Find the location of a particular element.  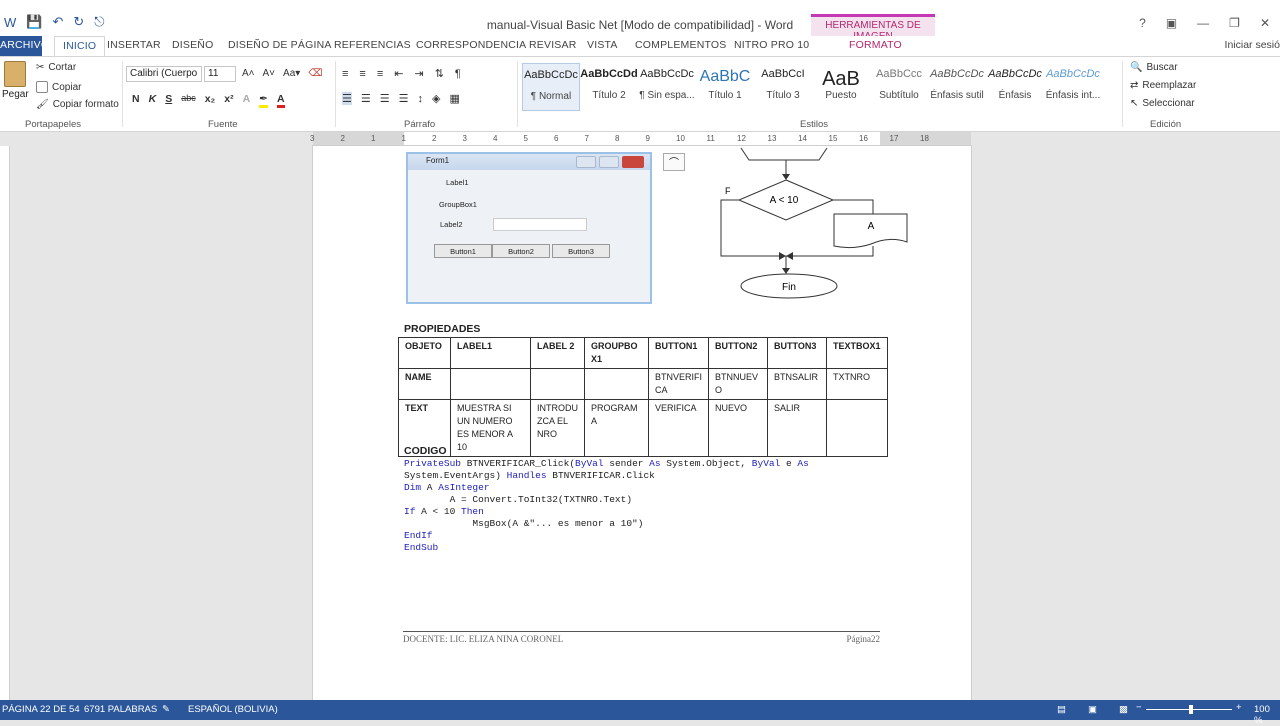

font-size-combo: 11 is located at coordinates (220, 74).